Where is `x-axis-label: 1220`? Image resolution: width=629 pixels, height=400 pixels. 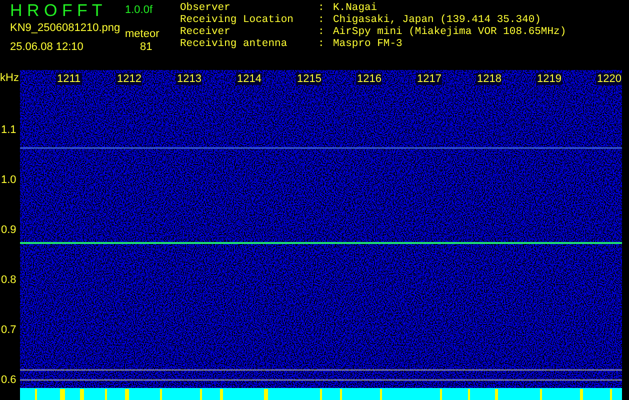 x-axis-label: 1220 is located at coordinates (609, 79).